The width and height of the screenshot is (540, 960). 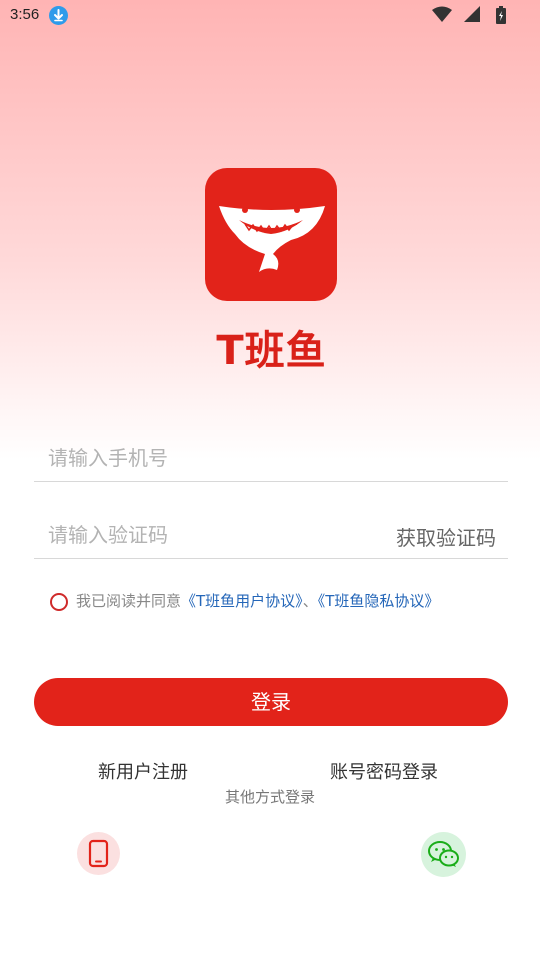 I want to click on phone-icon, so click(x=98, y=853).